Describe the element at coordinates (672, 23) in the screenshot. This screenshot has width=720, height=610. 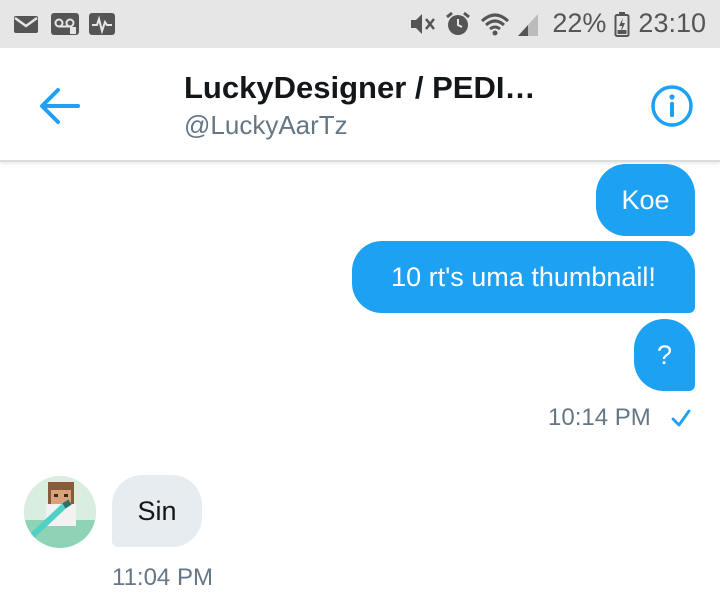
I see `clock: 23:10` at that location.